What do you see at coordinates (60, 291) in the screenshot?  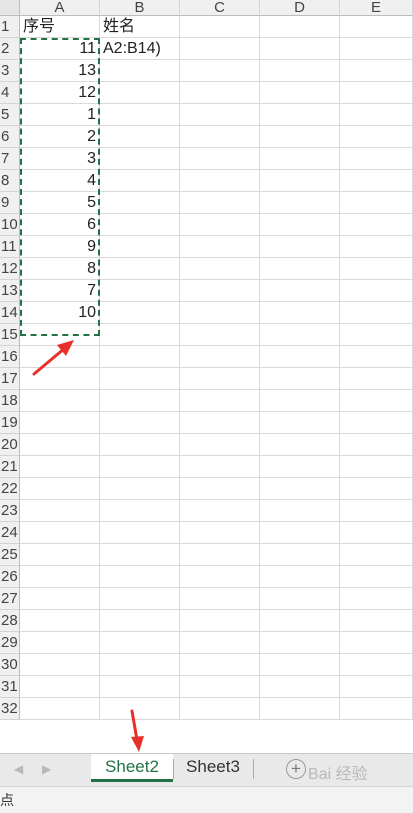 I see `cell-A13: 7` at bounding box center [60, 291].